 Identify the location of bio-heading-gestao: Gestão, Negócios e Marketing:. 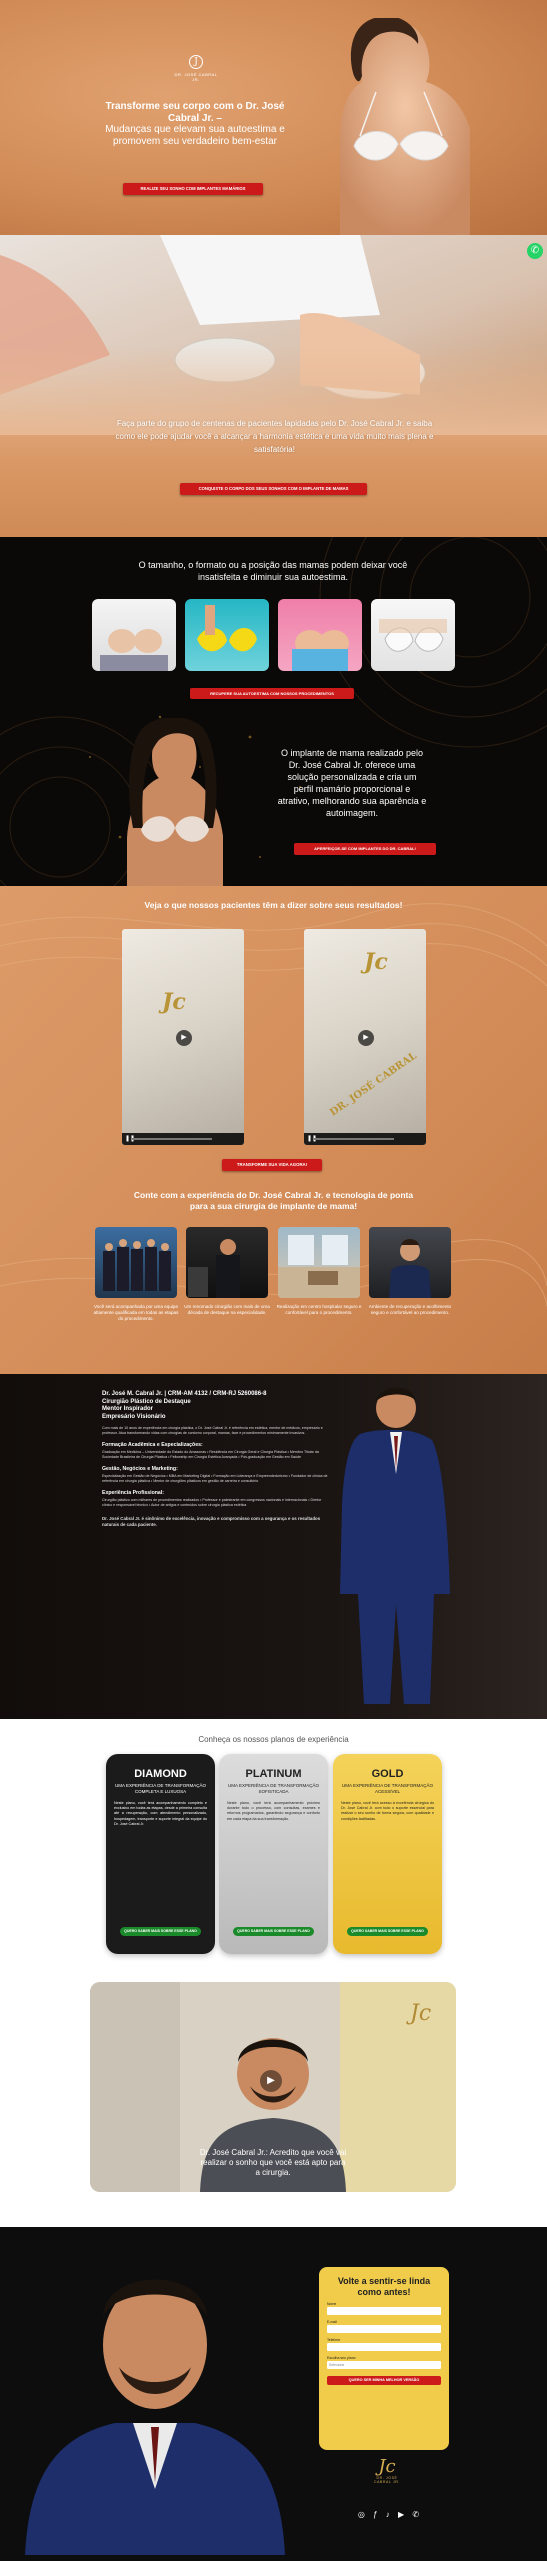
(140, 1469).